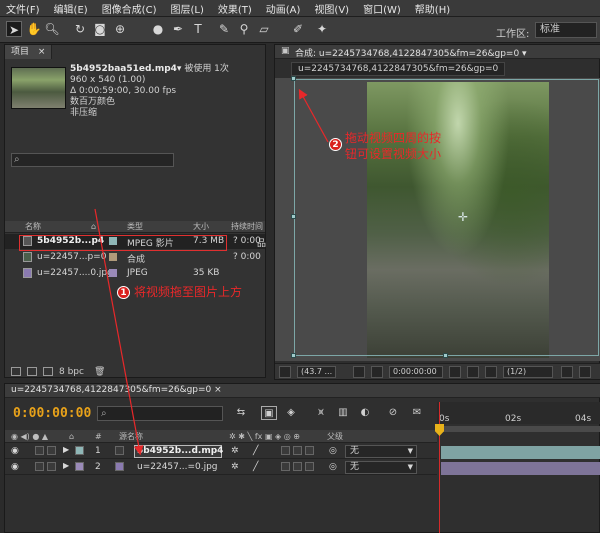 The height and width of the screenshot is (533, 600). Describe the element at coordinates (398, 69) in the screenshot. I see `composition-breadcrumb: u=2245734768,4122847305&fm=26&gp=0` at that location.